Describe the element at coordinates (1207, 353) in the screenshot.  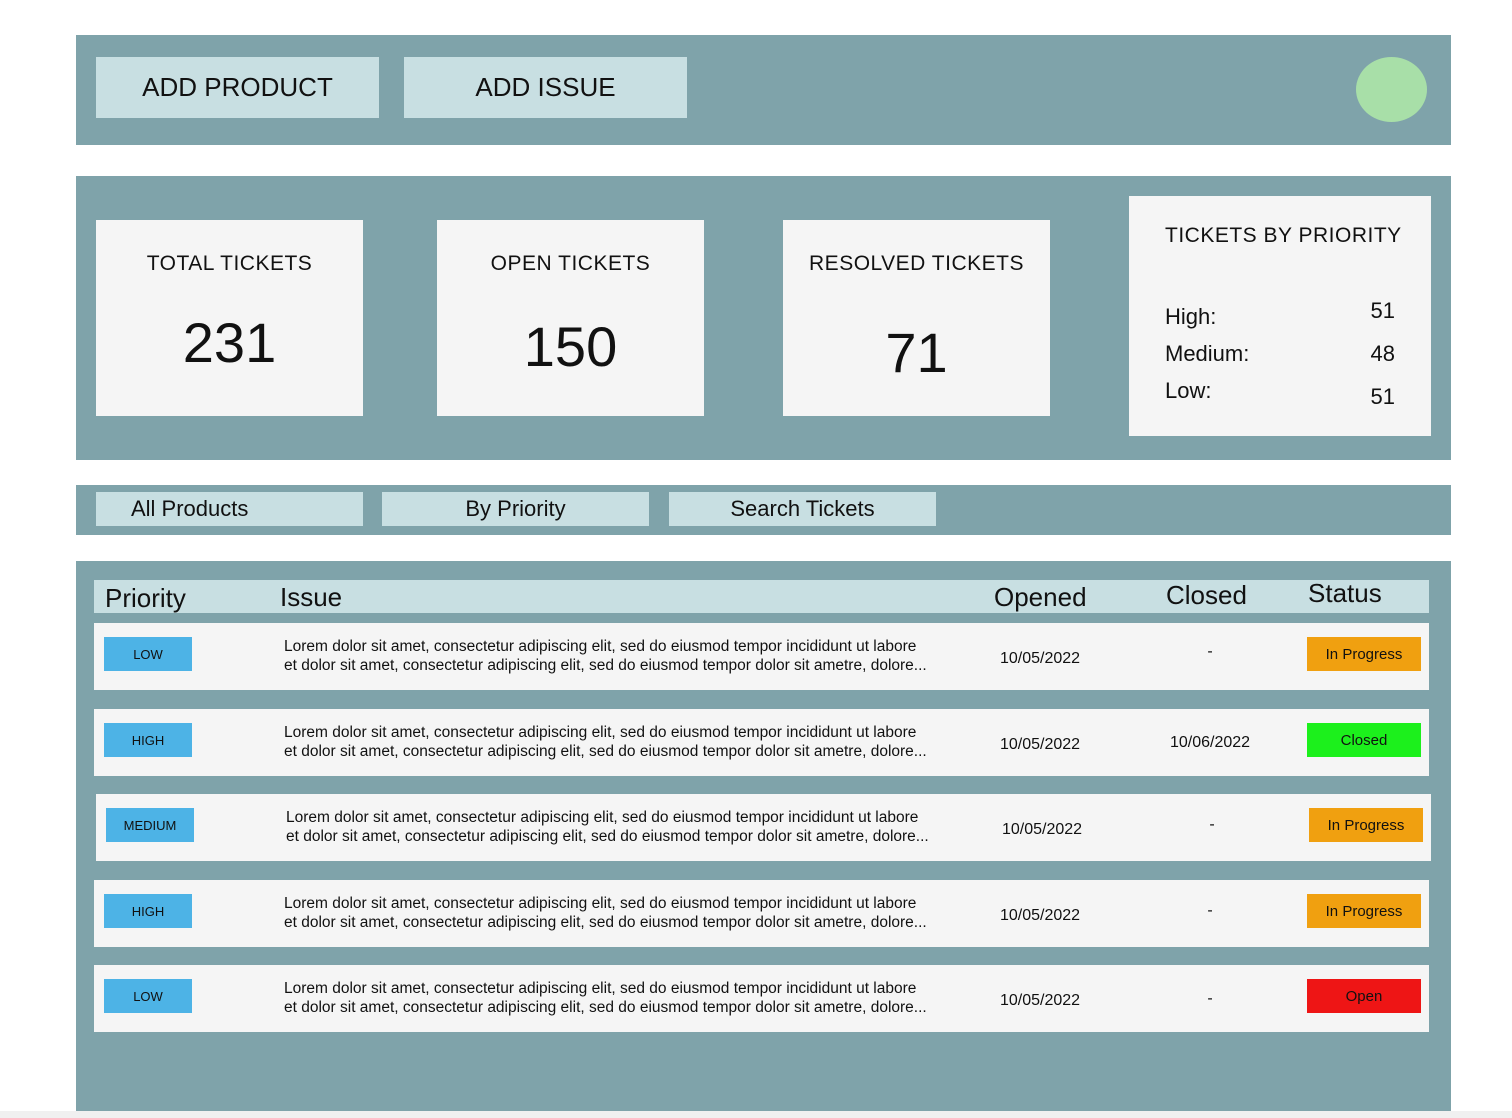
I see `priority-medium-label: Medium:` at that location.